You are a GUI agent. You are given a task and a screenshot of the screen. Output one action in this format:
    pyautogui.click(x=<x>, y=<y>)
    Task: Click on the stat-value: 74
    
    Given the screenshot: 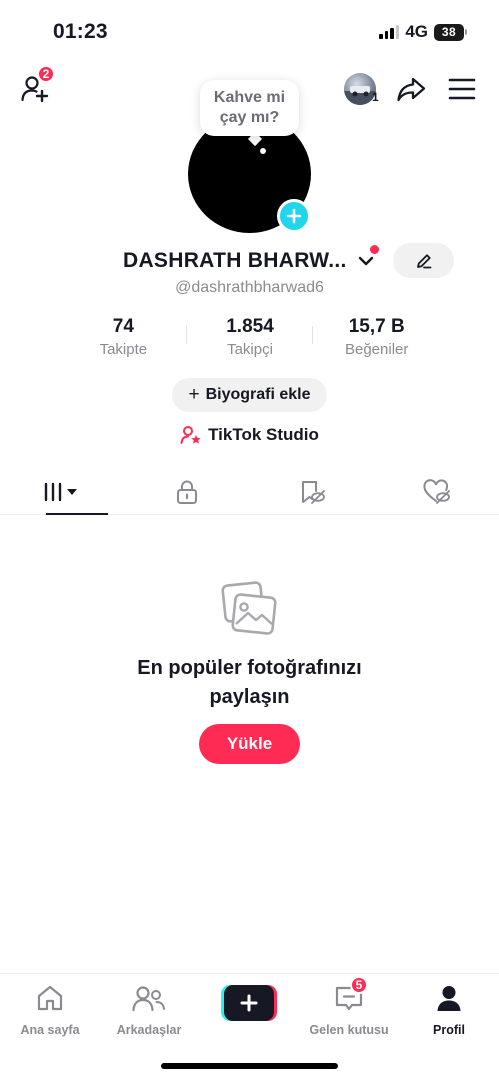 What is the action you would take?
    pyautogui.click(x=123, y=326)
    